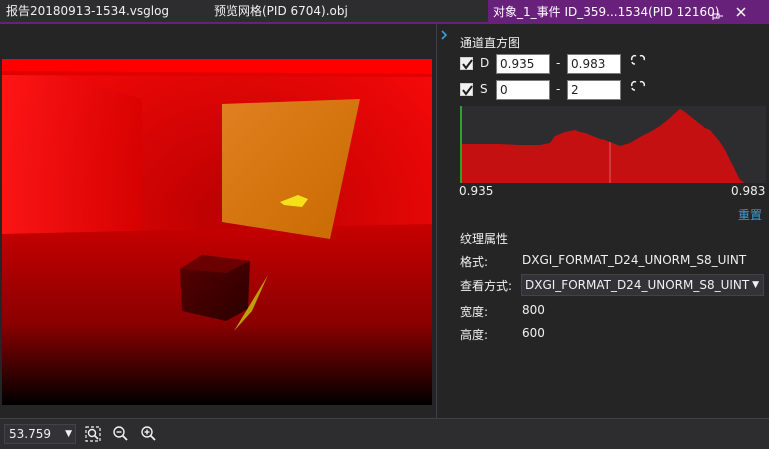 The image size is (769, 449). What do you see at coordinates (466, 63) in the screenshot?
I see `channel-d-checkbox` at bounding box center [466, 63].